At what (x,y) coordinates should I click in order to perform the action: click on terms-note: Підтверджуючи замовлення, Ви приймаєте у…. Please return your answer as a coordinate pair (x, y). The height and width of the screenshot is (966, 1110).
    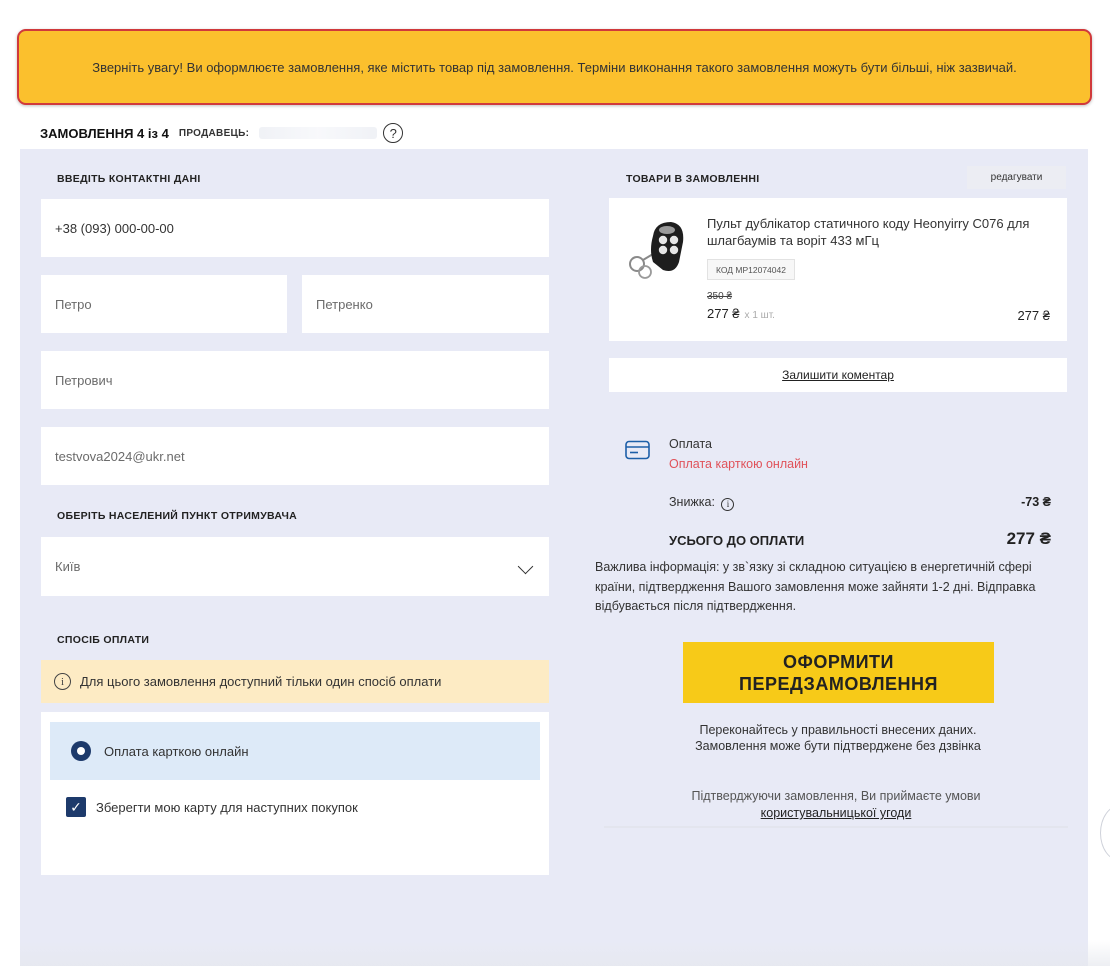
    Looking at the image, I should click on (836, 808).